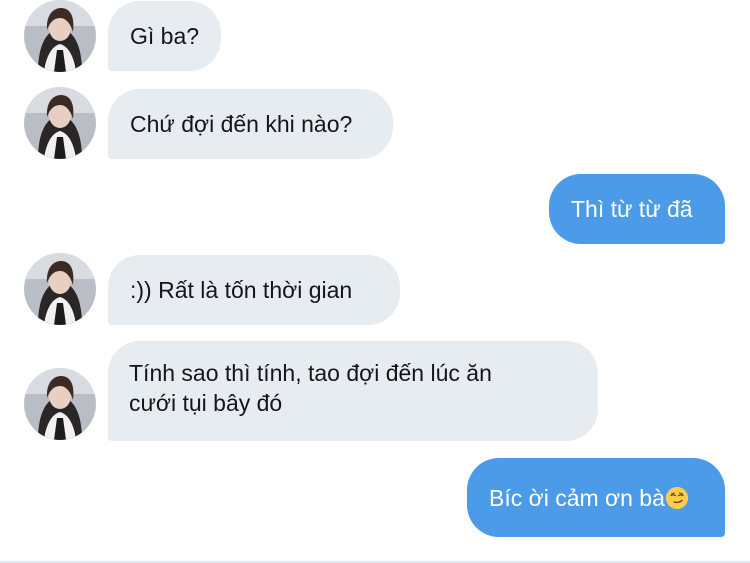 The width and height of the screenshot is (750, 563). I want to click on outgoing-message: Thì từ từ đã, so click(637, 209).